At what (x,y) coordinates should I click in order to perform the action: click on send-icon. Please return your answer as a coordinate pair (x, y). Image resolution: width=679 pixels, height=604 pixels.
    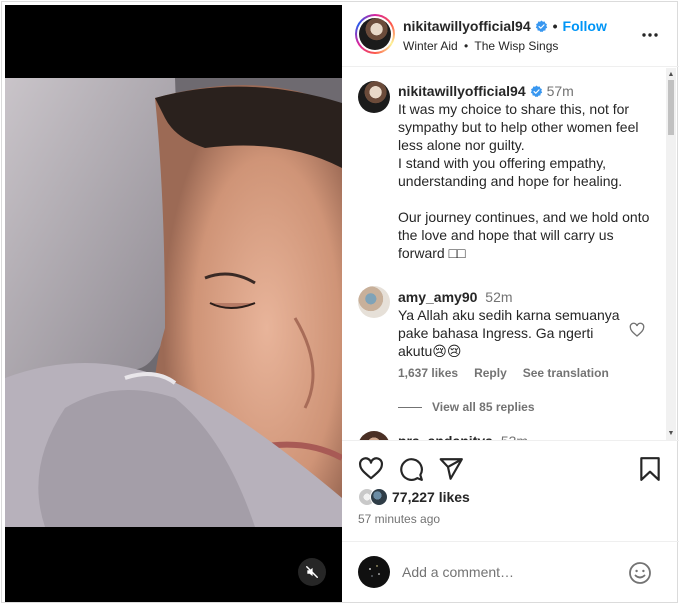
    Looking at the image, I should click on (451, 469).